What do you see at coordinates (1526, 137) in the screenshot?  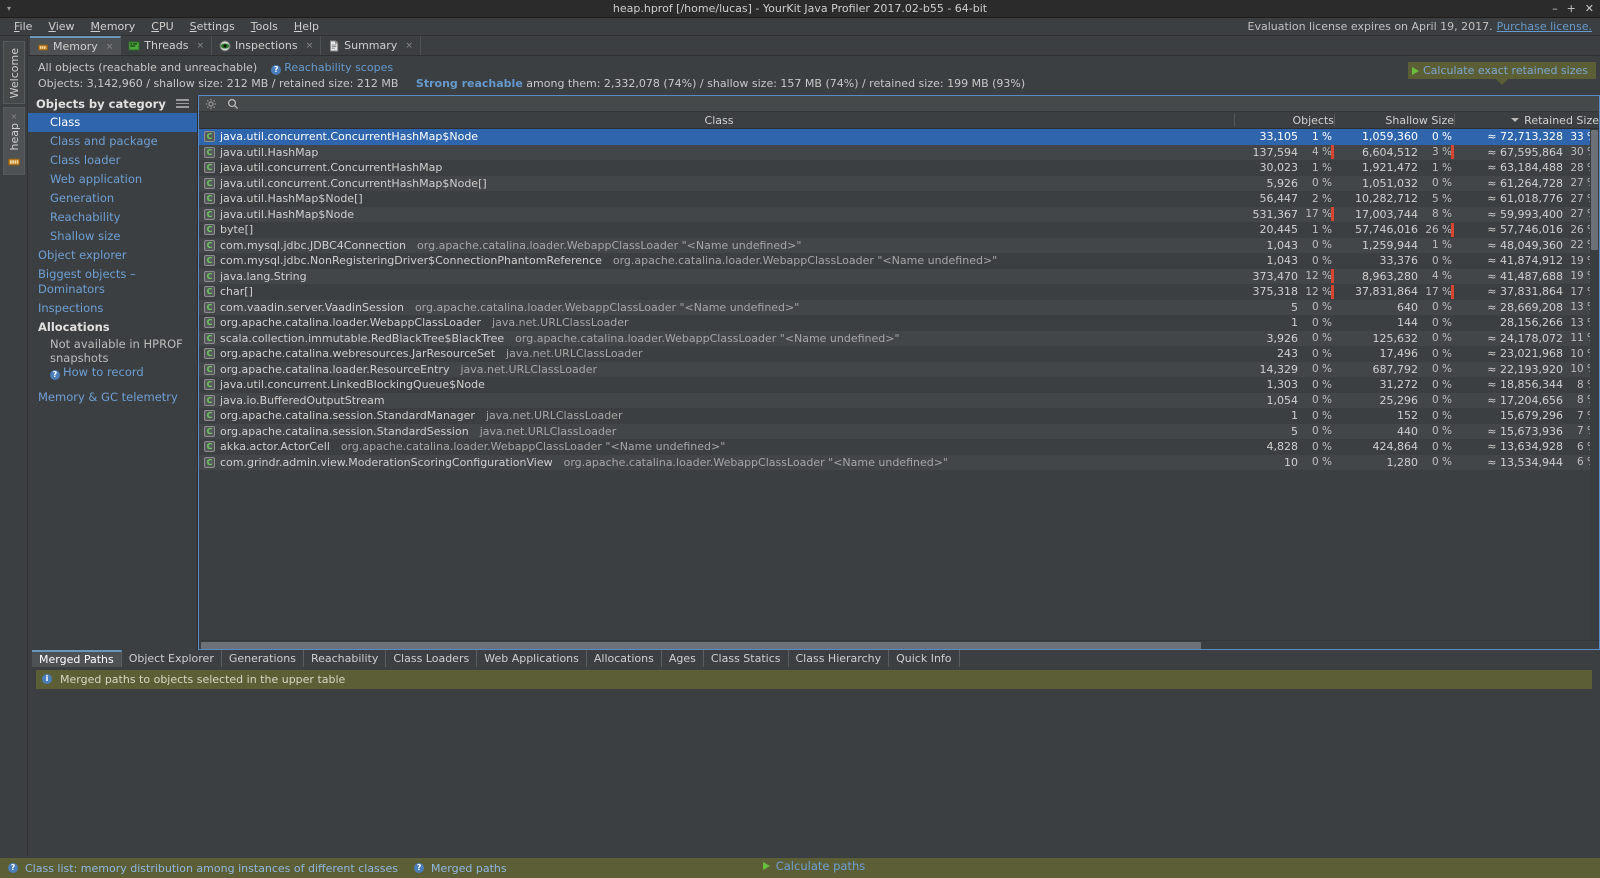 I see `cell-retained-size: ≈ 72,713,328 33 %` at bounding box center [1526, 137].